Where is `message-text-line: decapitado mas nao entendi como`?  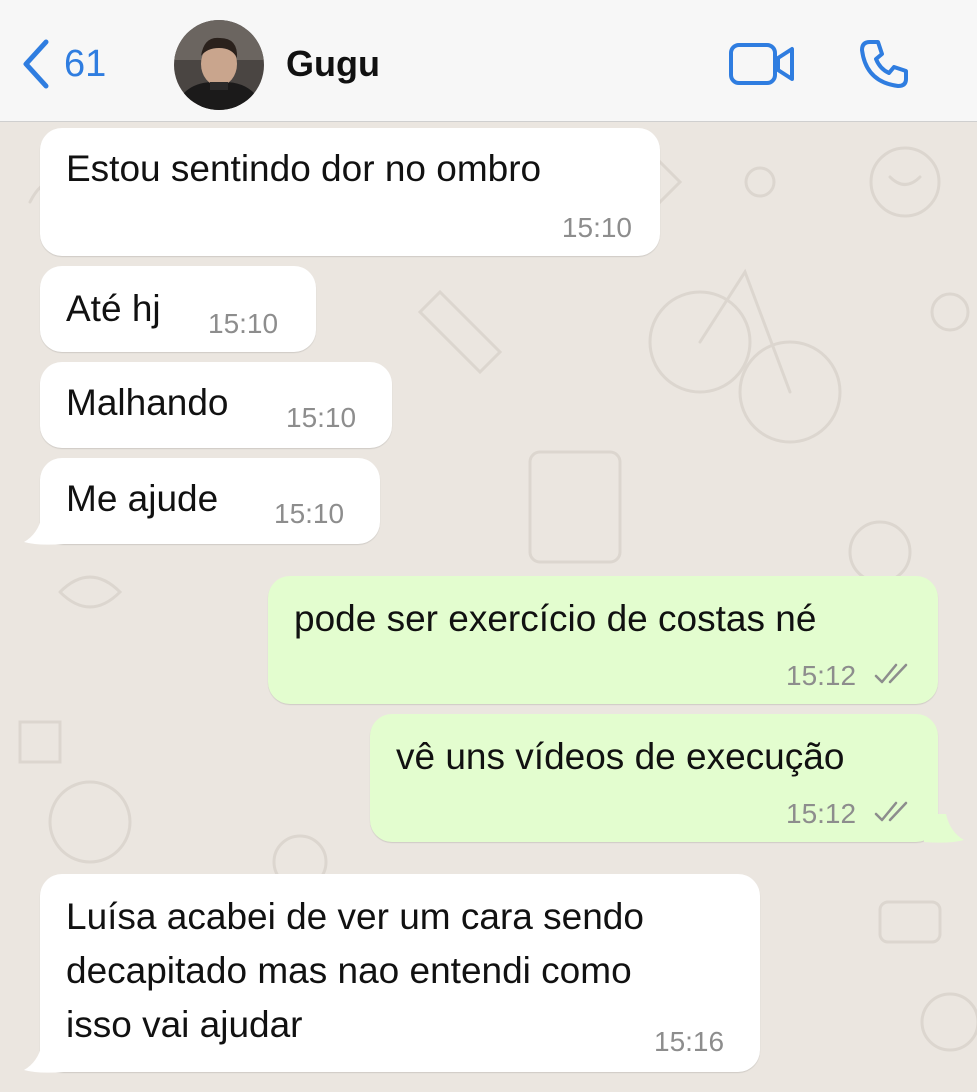 message-text-line: decapitado mas nao entendi como is located at coordinates (349, 970).